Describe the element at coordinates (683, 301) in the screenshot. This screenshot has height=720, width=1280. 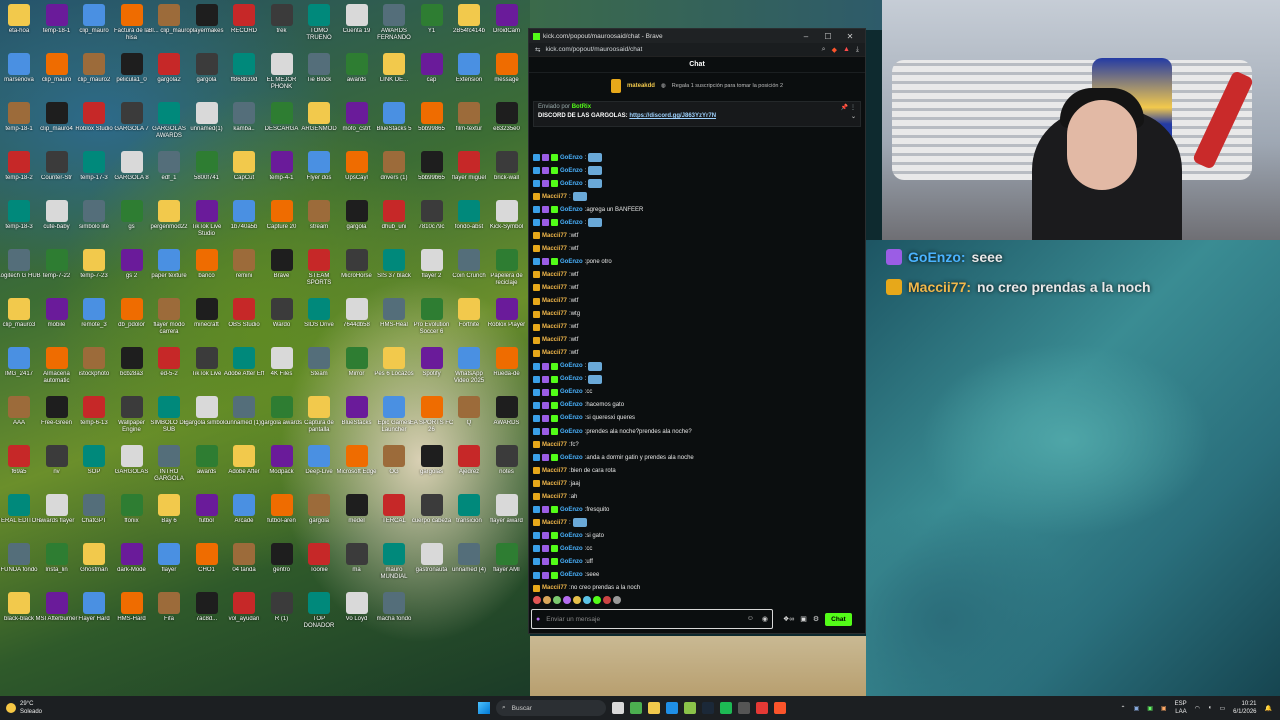
I see `chat-message: Maccii77: wtf` at that location.